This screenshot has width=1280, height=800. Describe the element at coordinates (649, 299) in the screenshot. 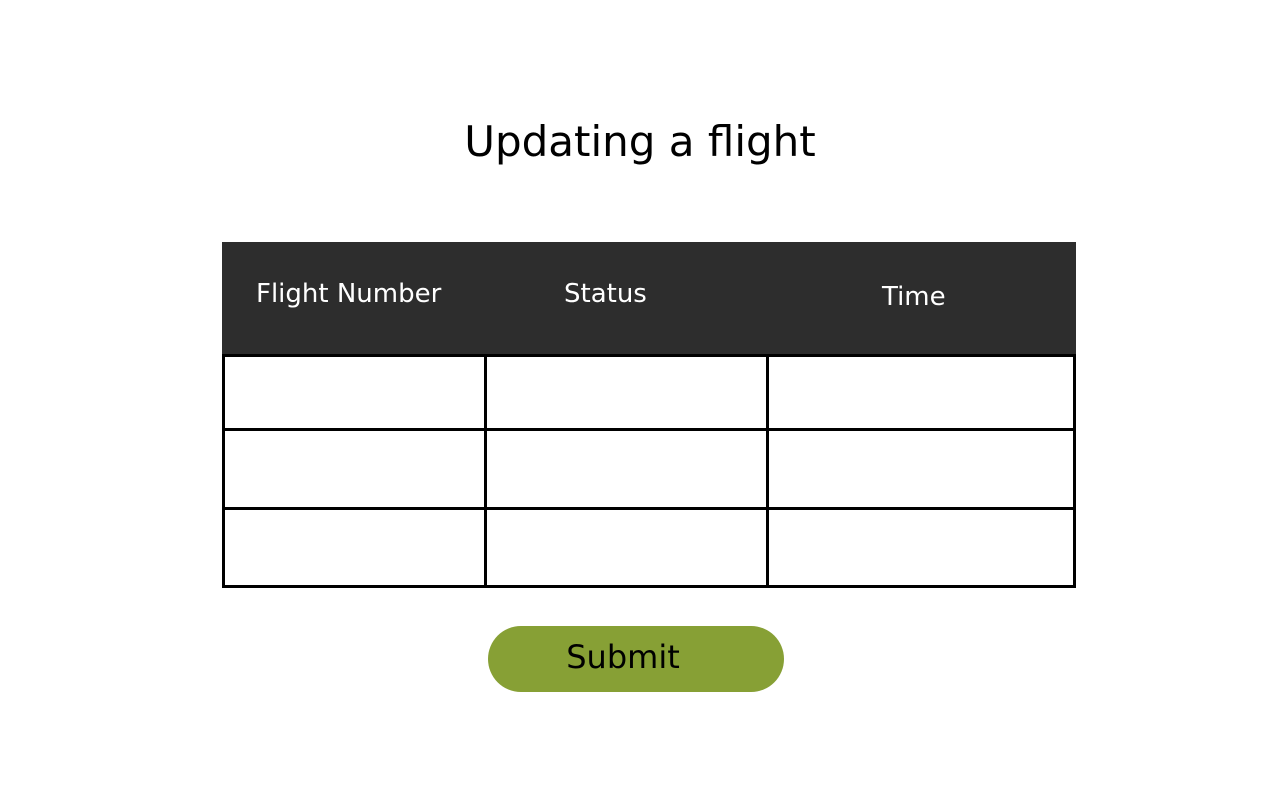

I see `table-header: Flight Number Status Time` at that location.